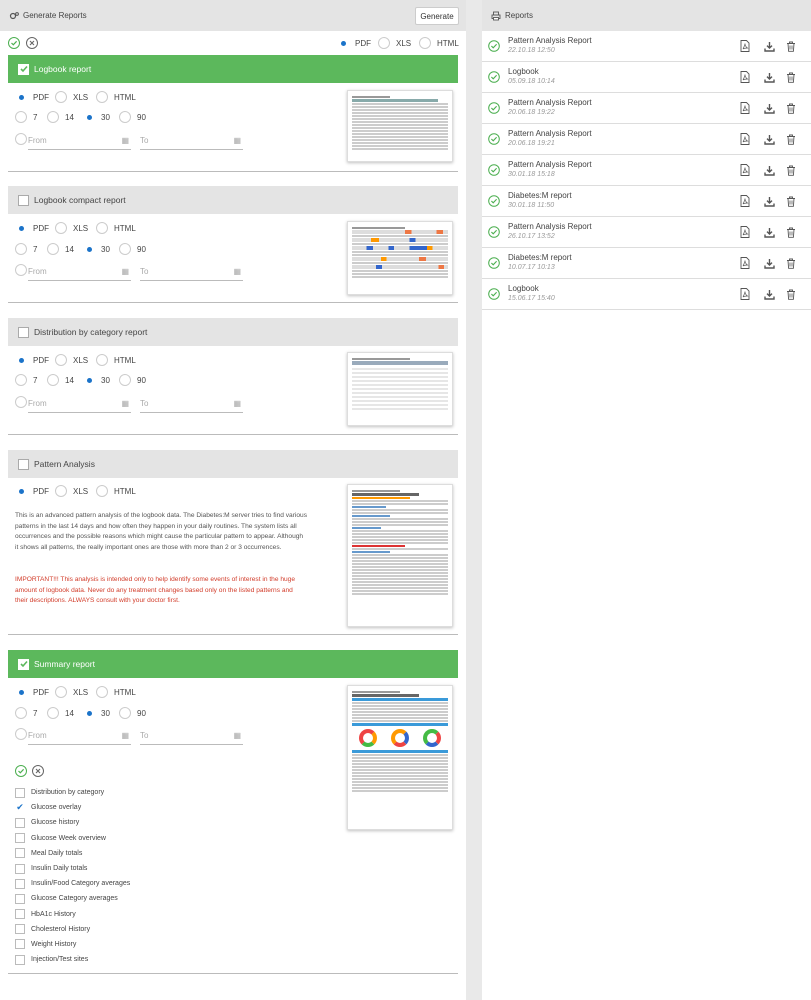 The image size is (811, 1000). What do you see at coordinates (394, 43) in the screenshot?
I see `top-format-xls: XLS` at bounding box center [394, 43].